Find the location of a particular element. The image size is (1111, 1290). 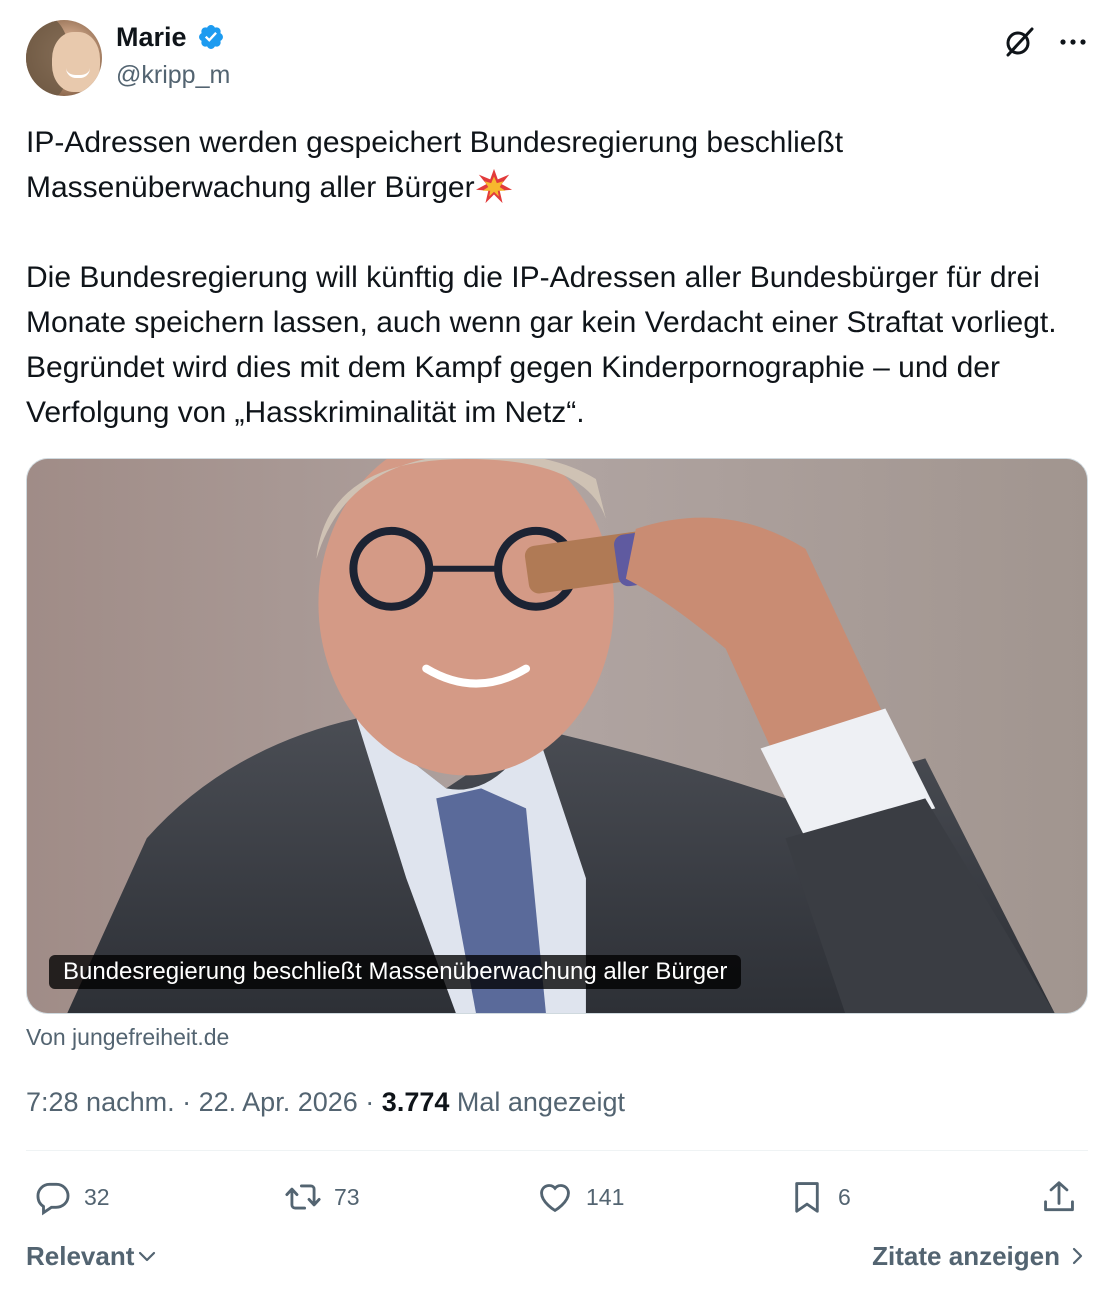

card-source-link: Von jungefreiheit.de is located at coordinates (127, 1037).